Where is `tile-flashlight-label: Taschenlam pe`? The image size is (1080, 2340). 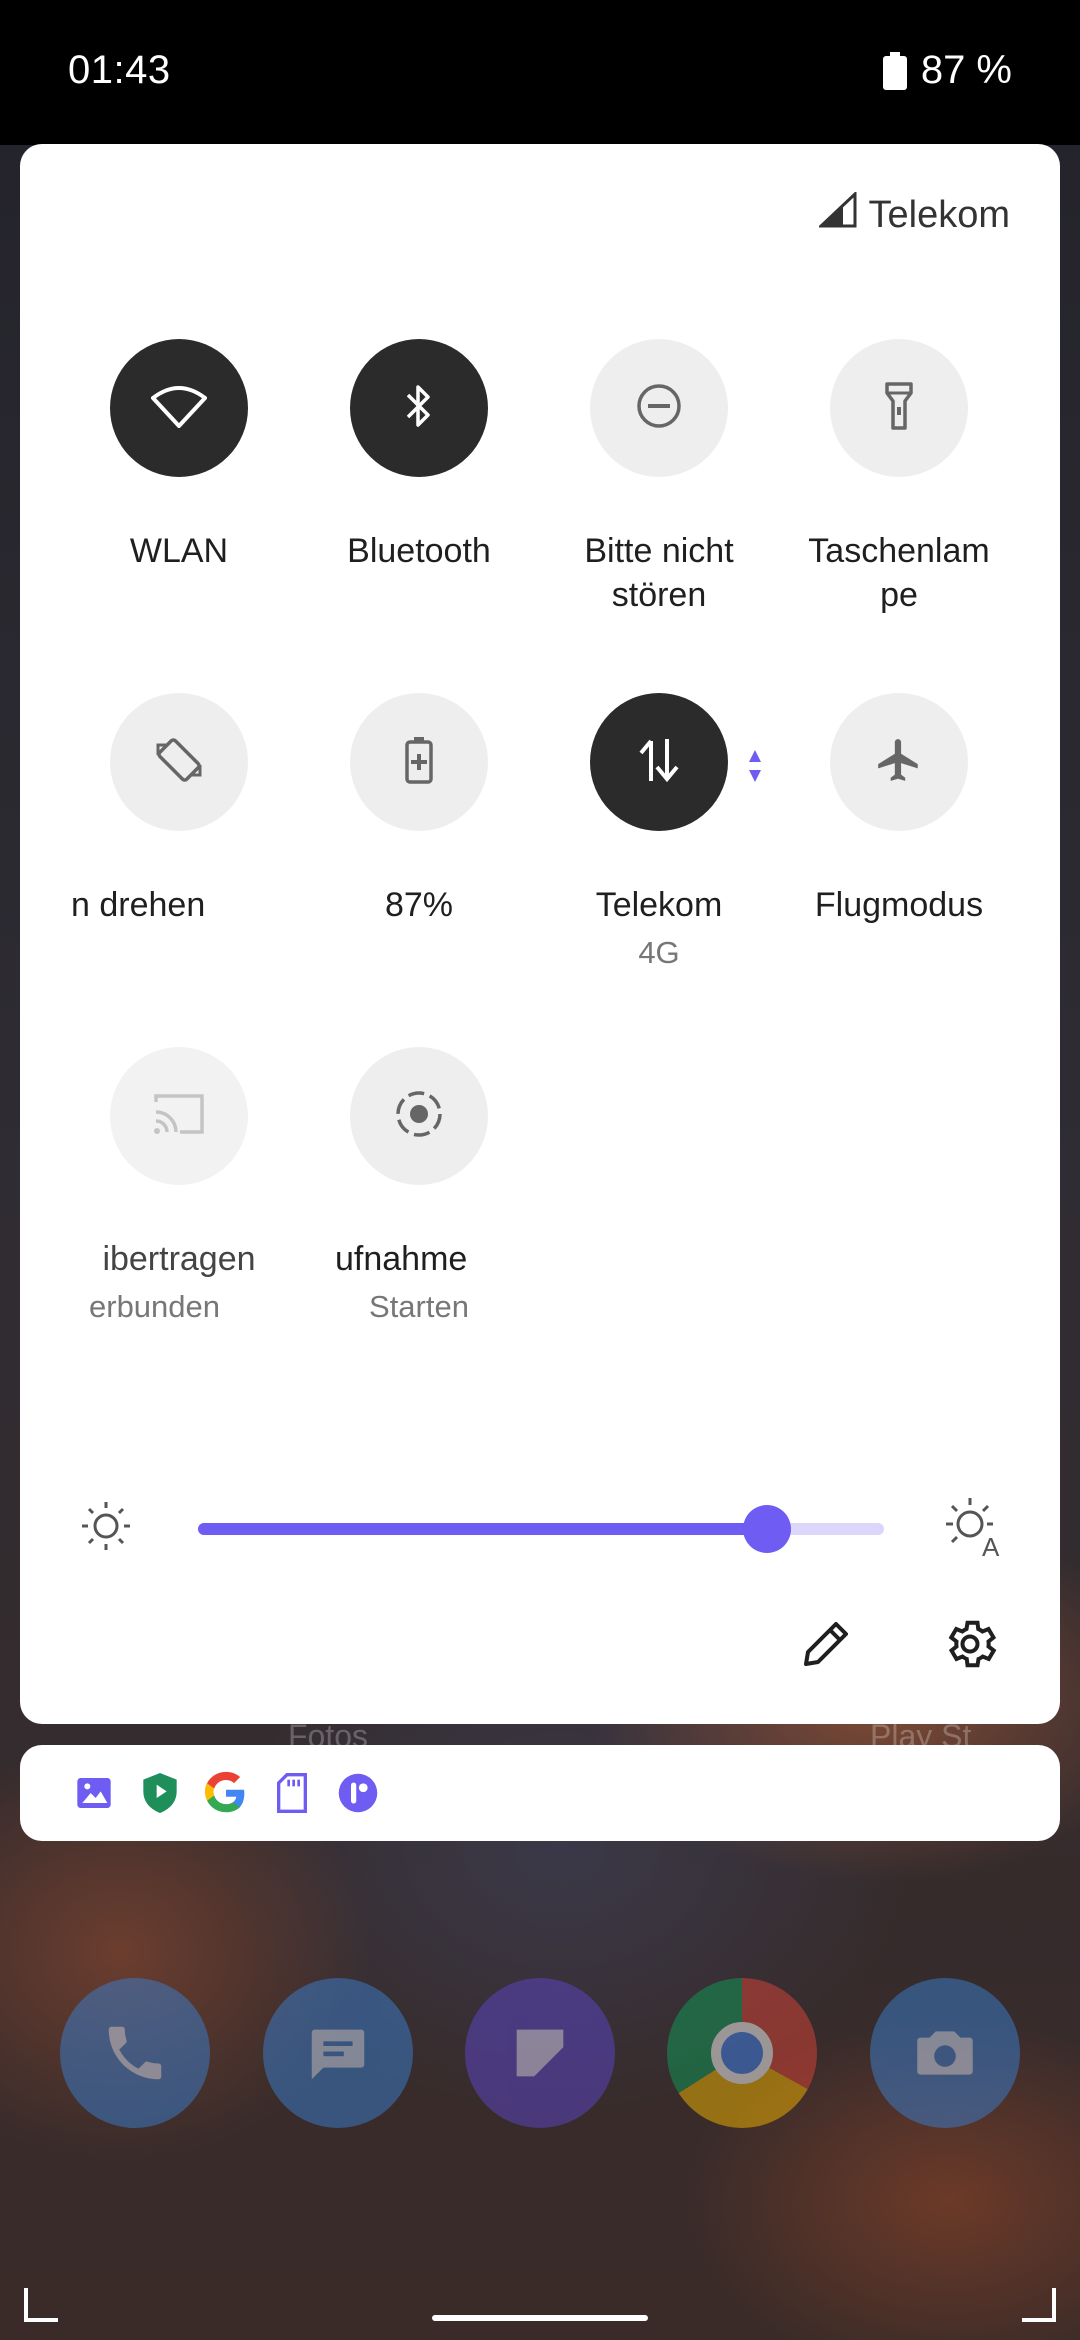
tile-flashlight-label: Taschenlam pe is located at coordinates (899, 573).